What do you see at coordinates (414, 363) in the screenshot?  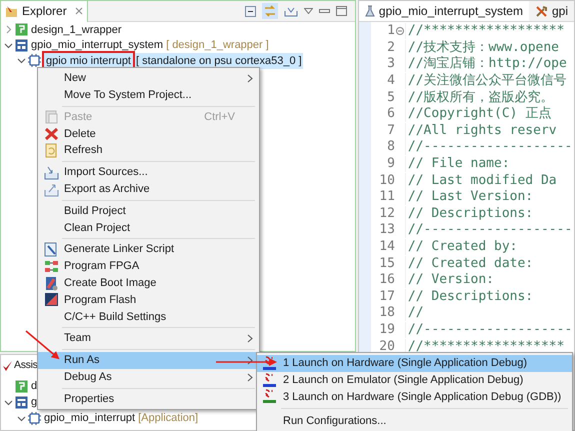 I see `menu-item: 1 Launch on Hardware (Single Application Debug)` at bounding box center [414, 363].